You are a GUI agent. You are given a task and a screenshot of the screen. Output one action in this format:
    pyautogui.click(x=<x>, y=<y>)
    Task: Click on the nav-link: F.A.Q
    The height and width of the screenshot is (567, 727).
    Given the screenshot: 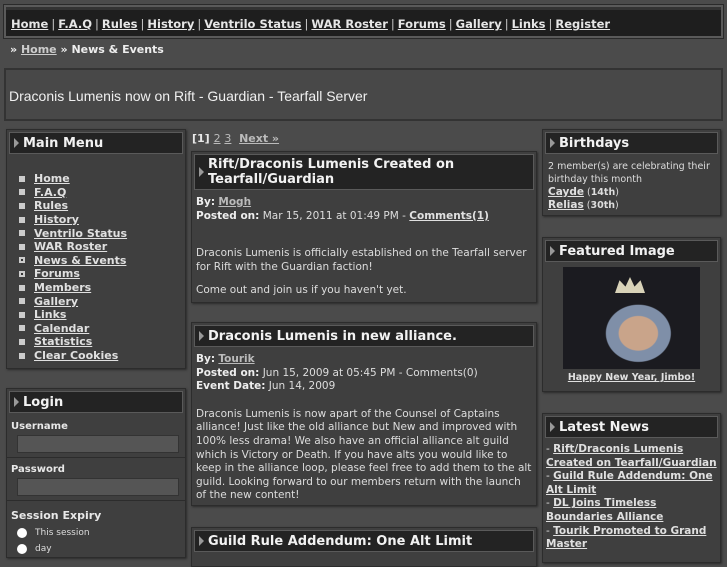 What is the action you would take?
    pyautogui.click(x=75, y=24)
    